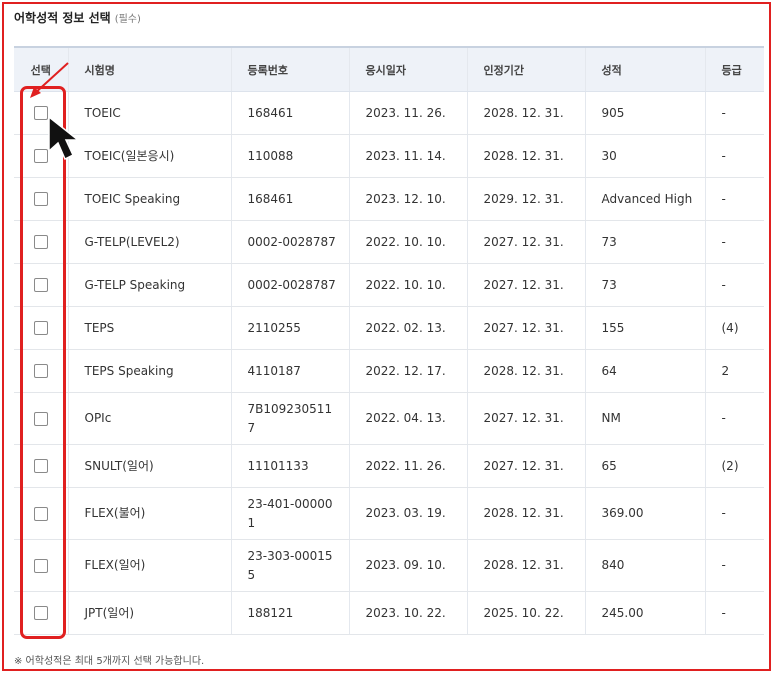  Describe the element at coordinates (644, 328) in the screenshot. I see `score-cell: 155` at that location.